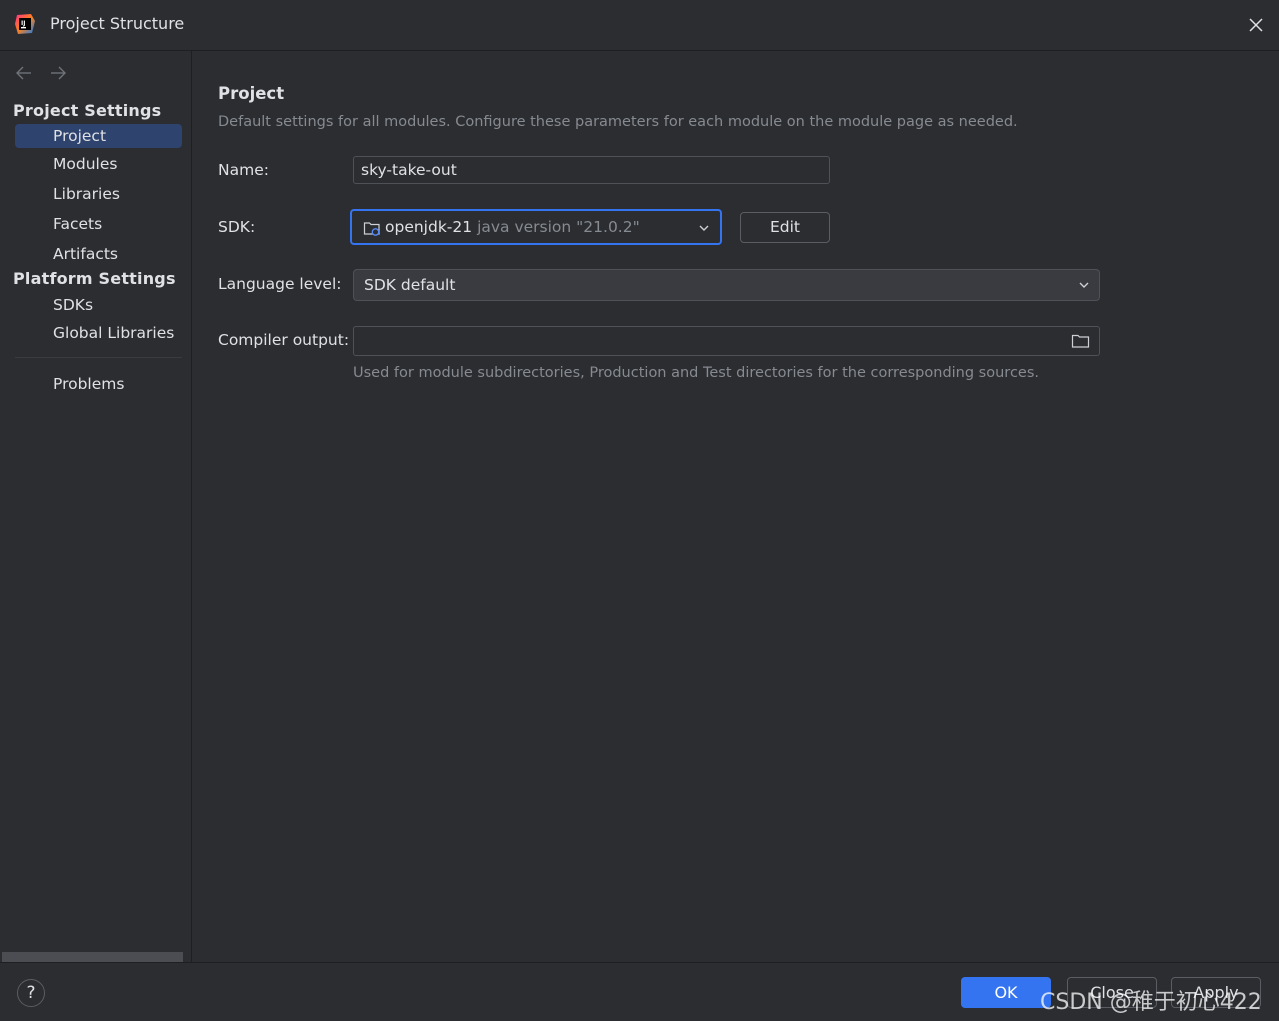  Describe the element at coordinates (251, 93) in the screenshot. I see `page-title: Project` at that location.